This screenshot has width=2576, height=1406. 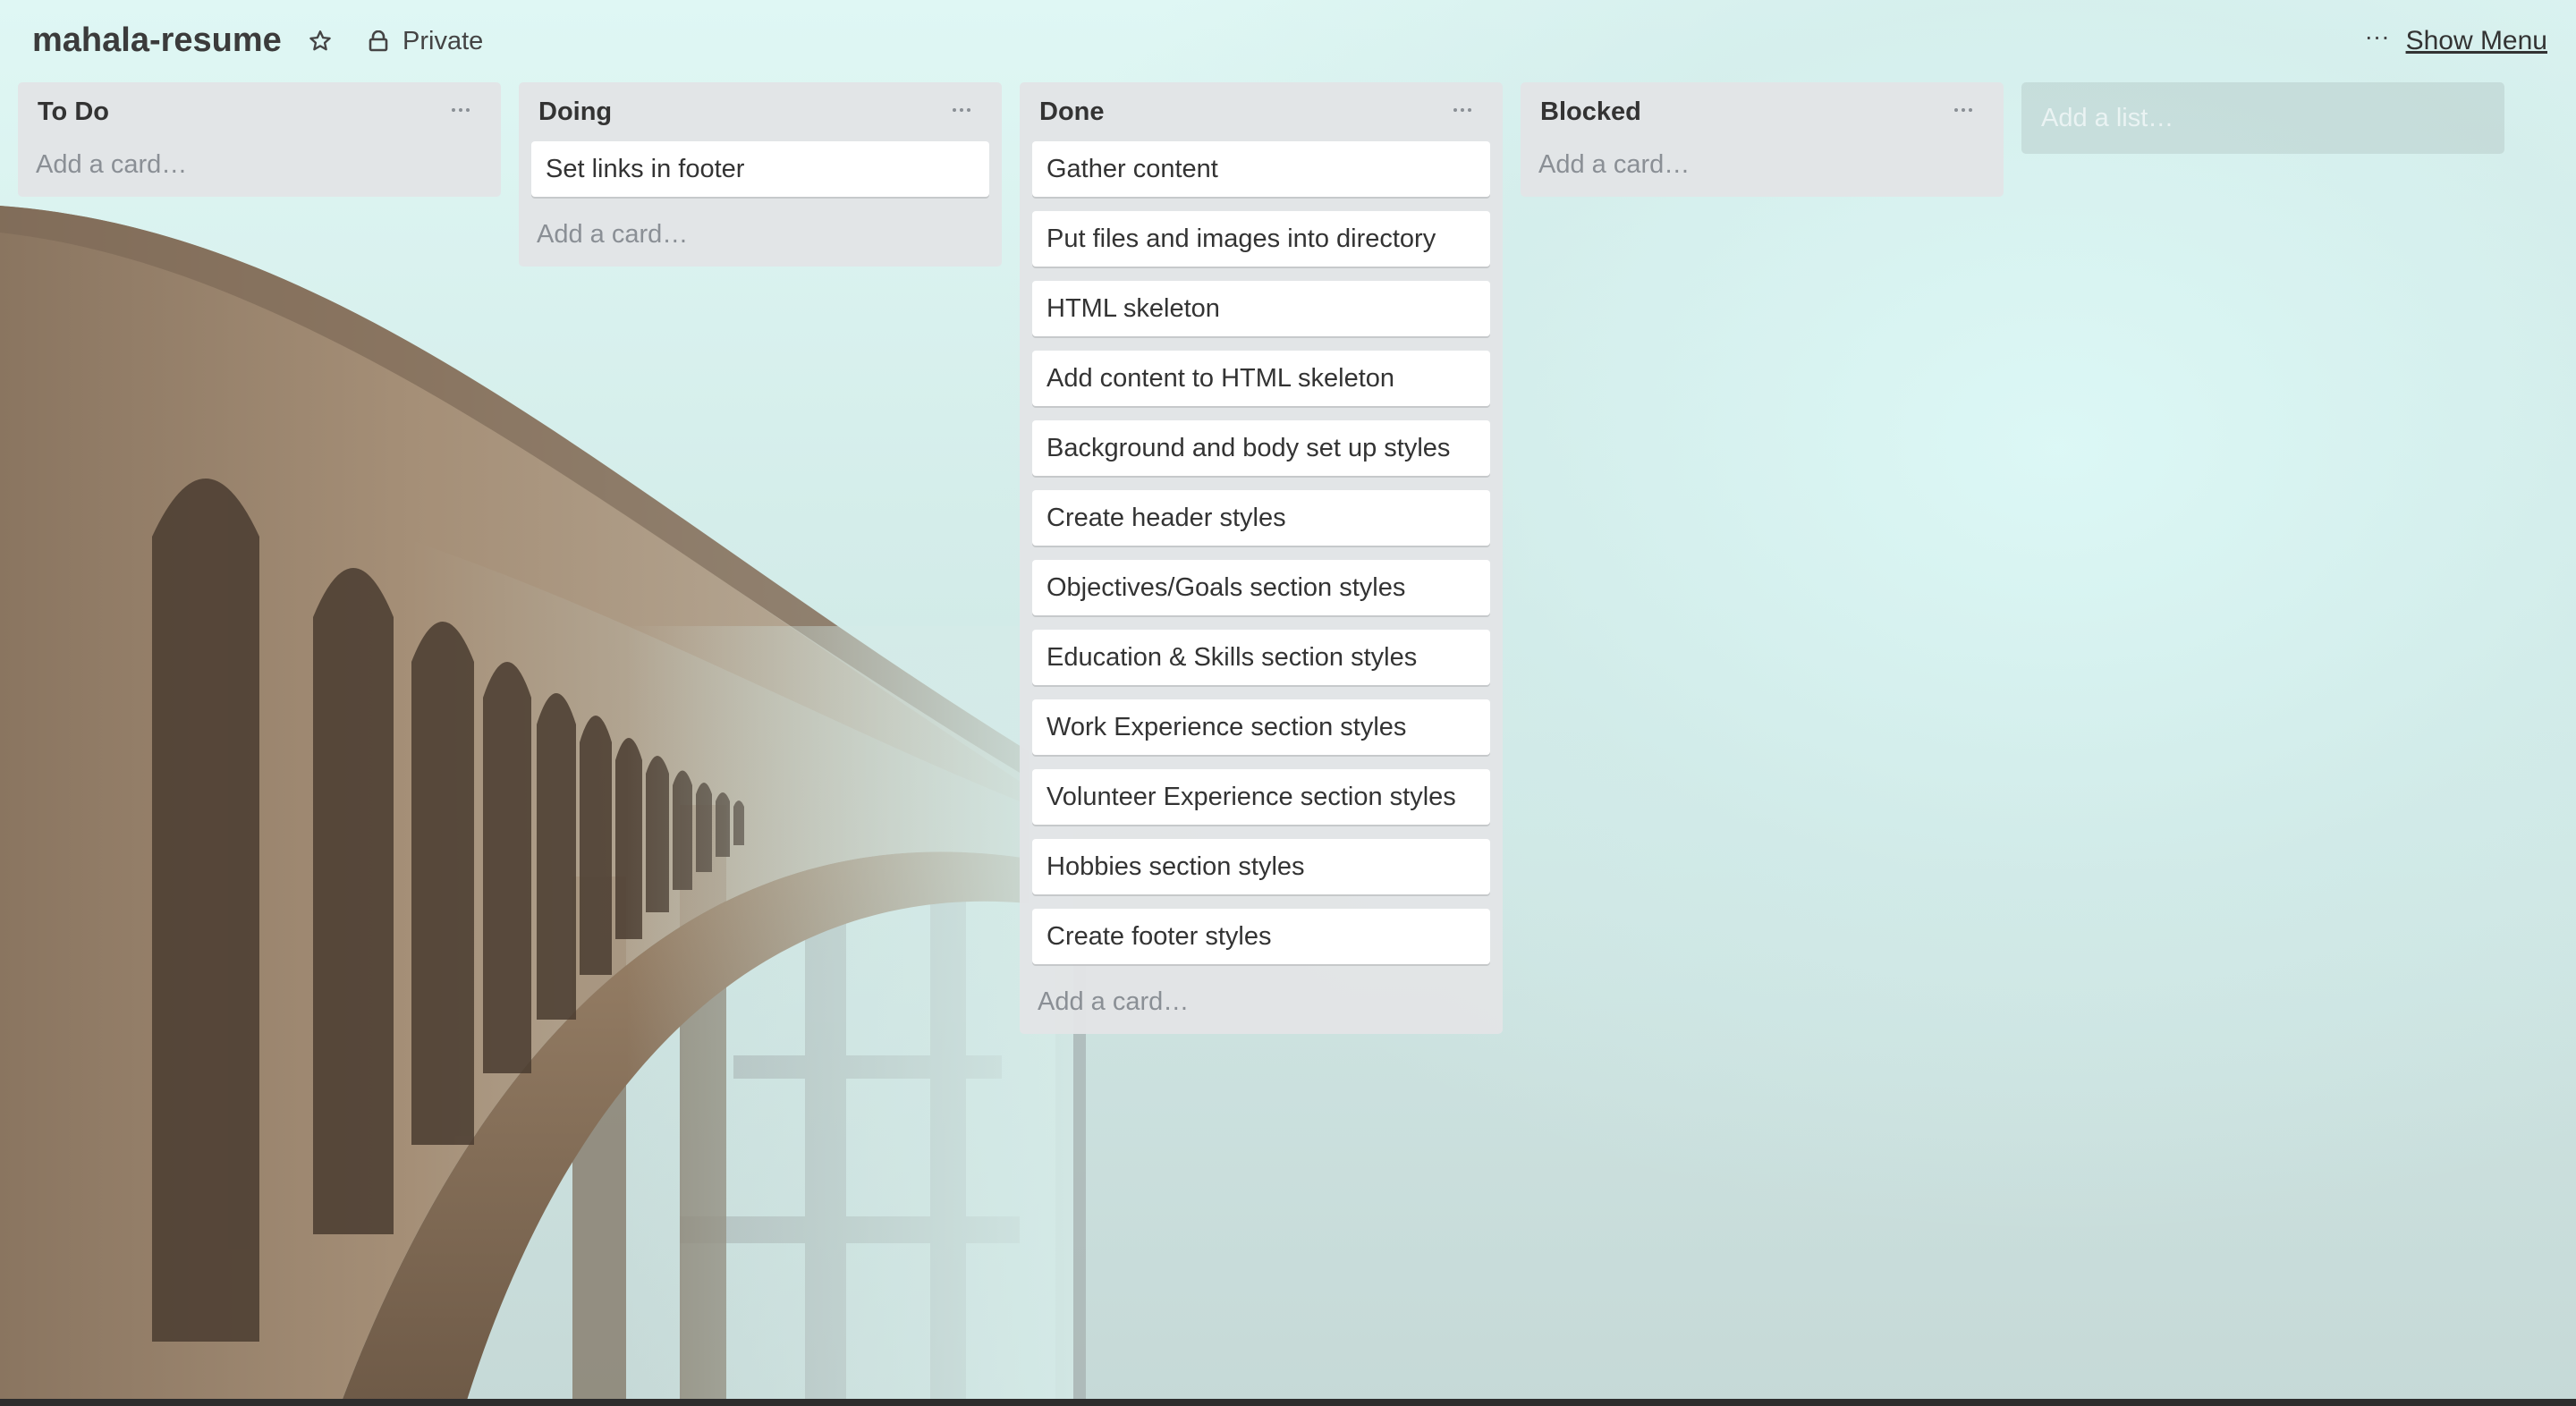 I want to click on list-title: Blocked, so click(x=1590, y=112).